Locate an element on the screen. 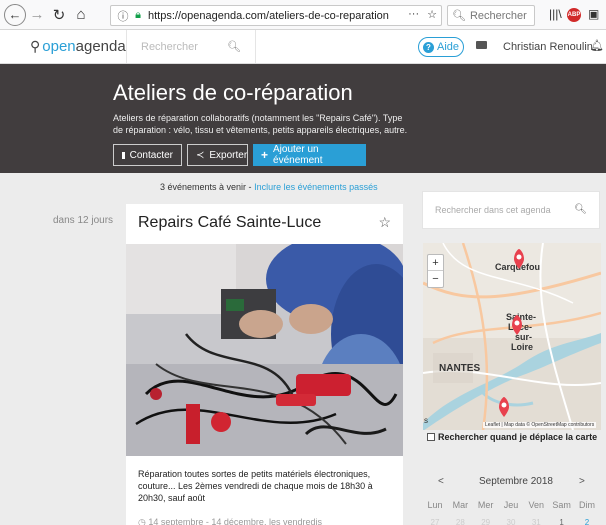 This screenshot has height=525, width=606. browser-search-input: 🔍︎ Rechercher is located at coordinates (491, 15).